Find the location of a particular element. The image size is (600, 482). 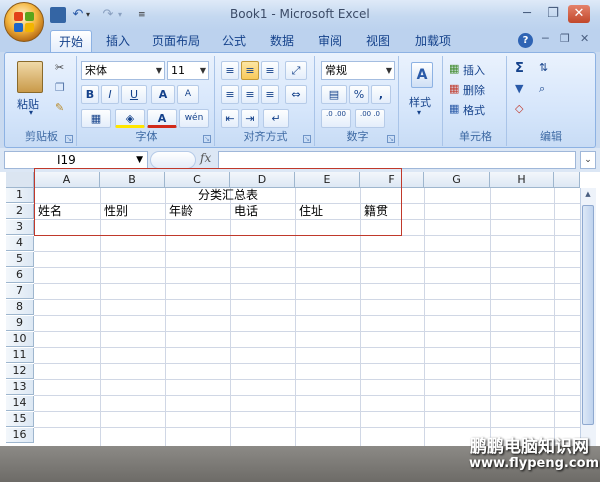

currency-button: ▤ is located at coordinates (334, 94).